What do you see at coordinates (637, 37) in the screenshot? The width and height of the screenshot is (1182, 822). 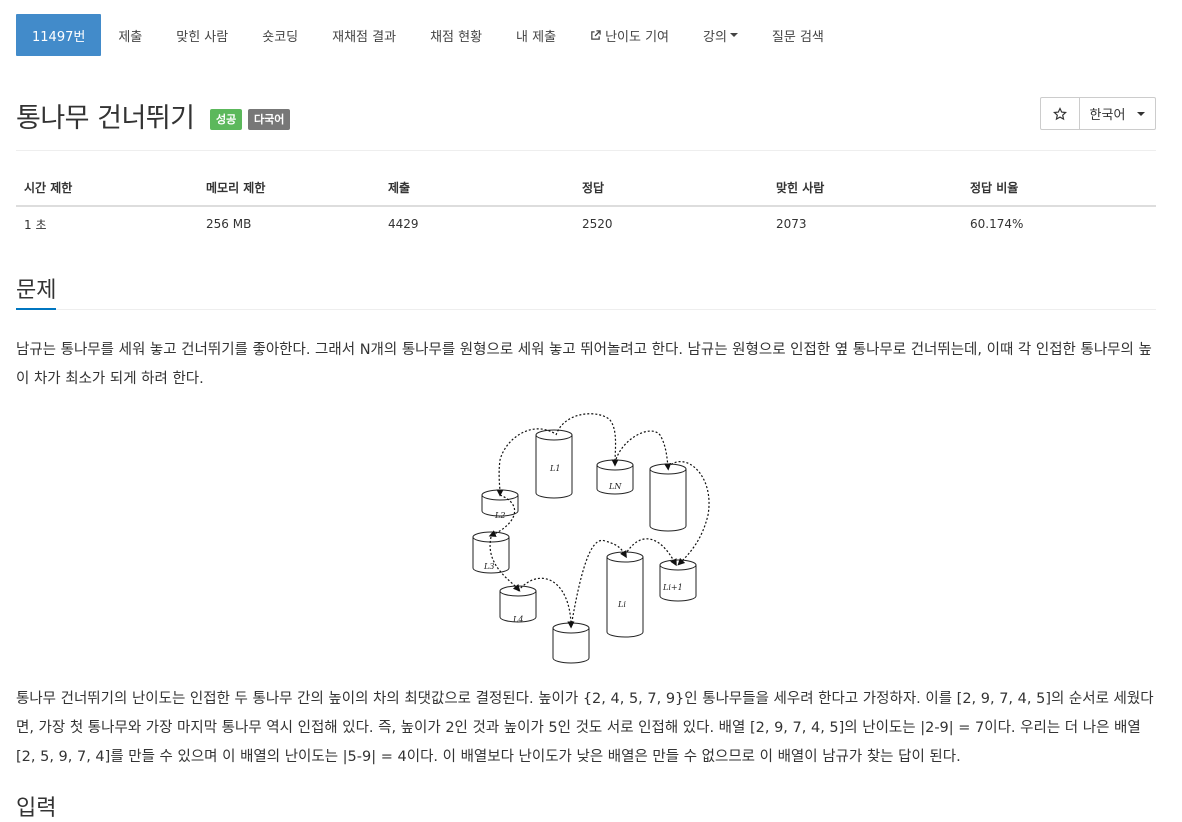 I see `tab-label: 난이도 기여` at bounding box center [637, 37].